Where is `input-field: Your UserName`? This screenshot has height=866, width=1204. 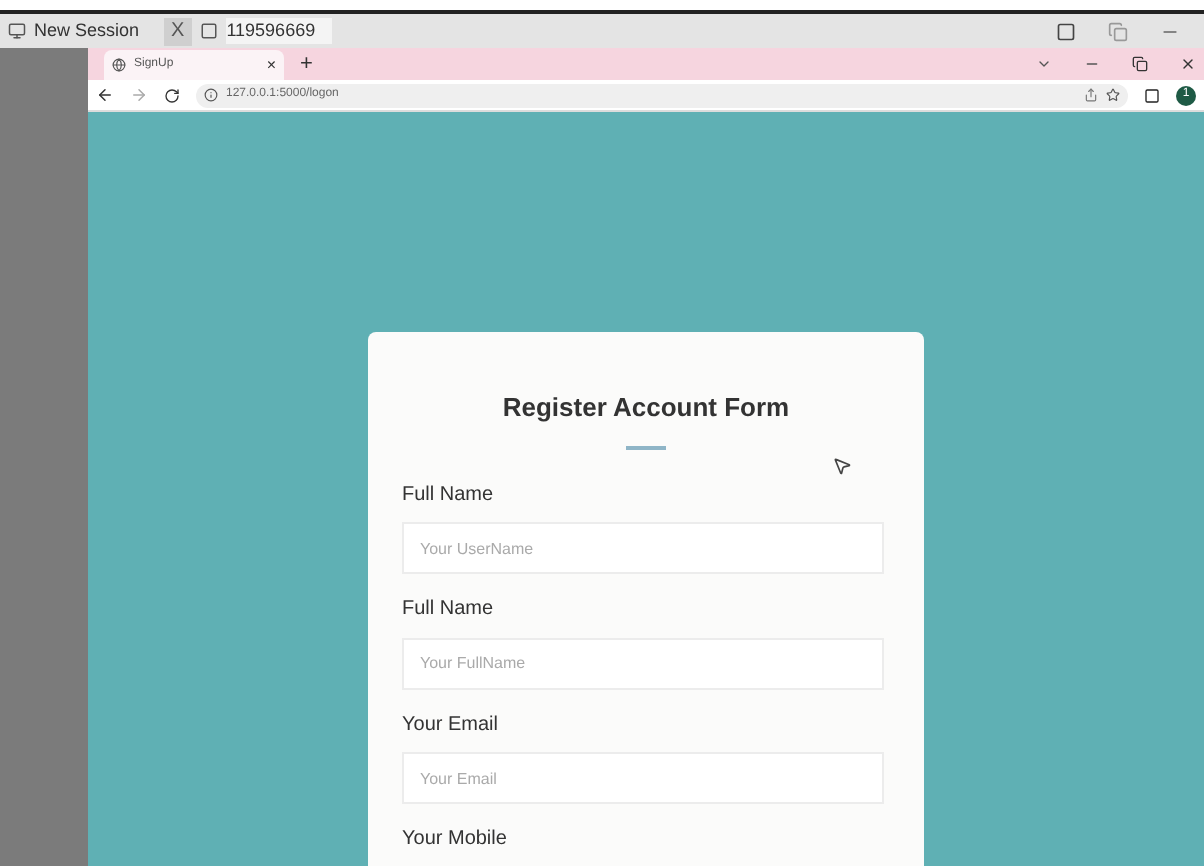 input-field: Your UserName is located at coordinates (643, 548).